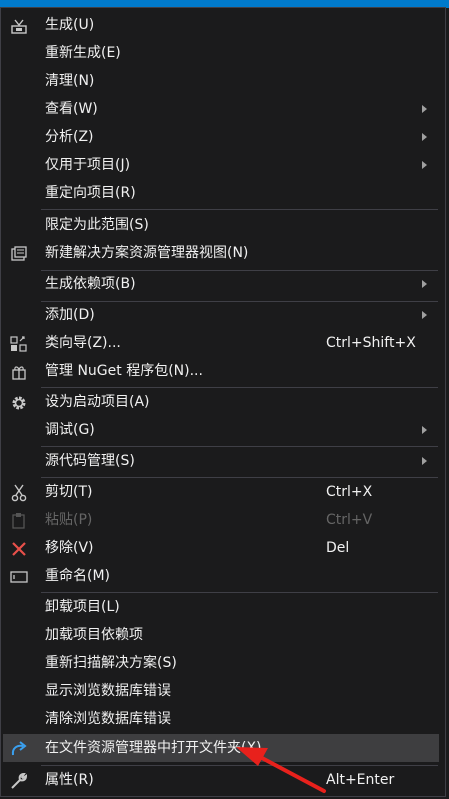 The image size is (449, 799). What do you see at coordinates (349, 492) in the screenshot?
I see `menu-item-shortcut: Ctrl+X` at bounding box center [349, 492].